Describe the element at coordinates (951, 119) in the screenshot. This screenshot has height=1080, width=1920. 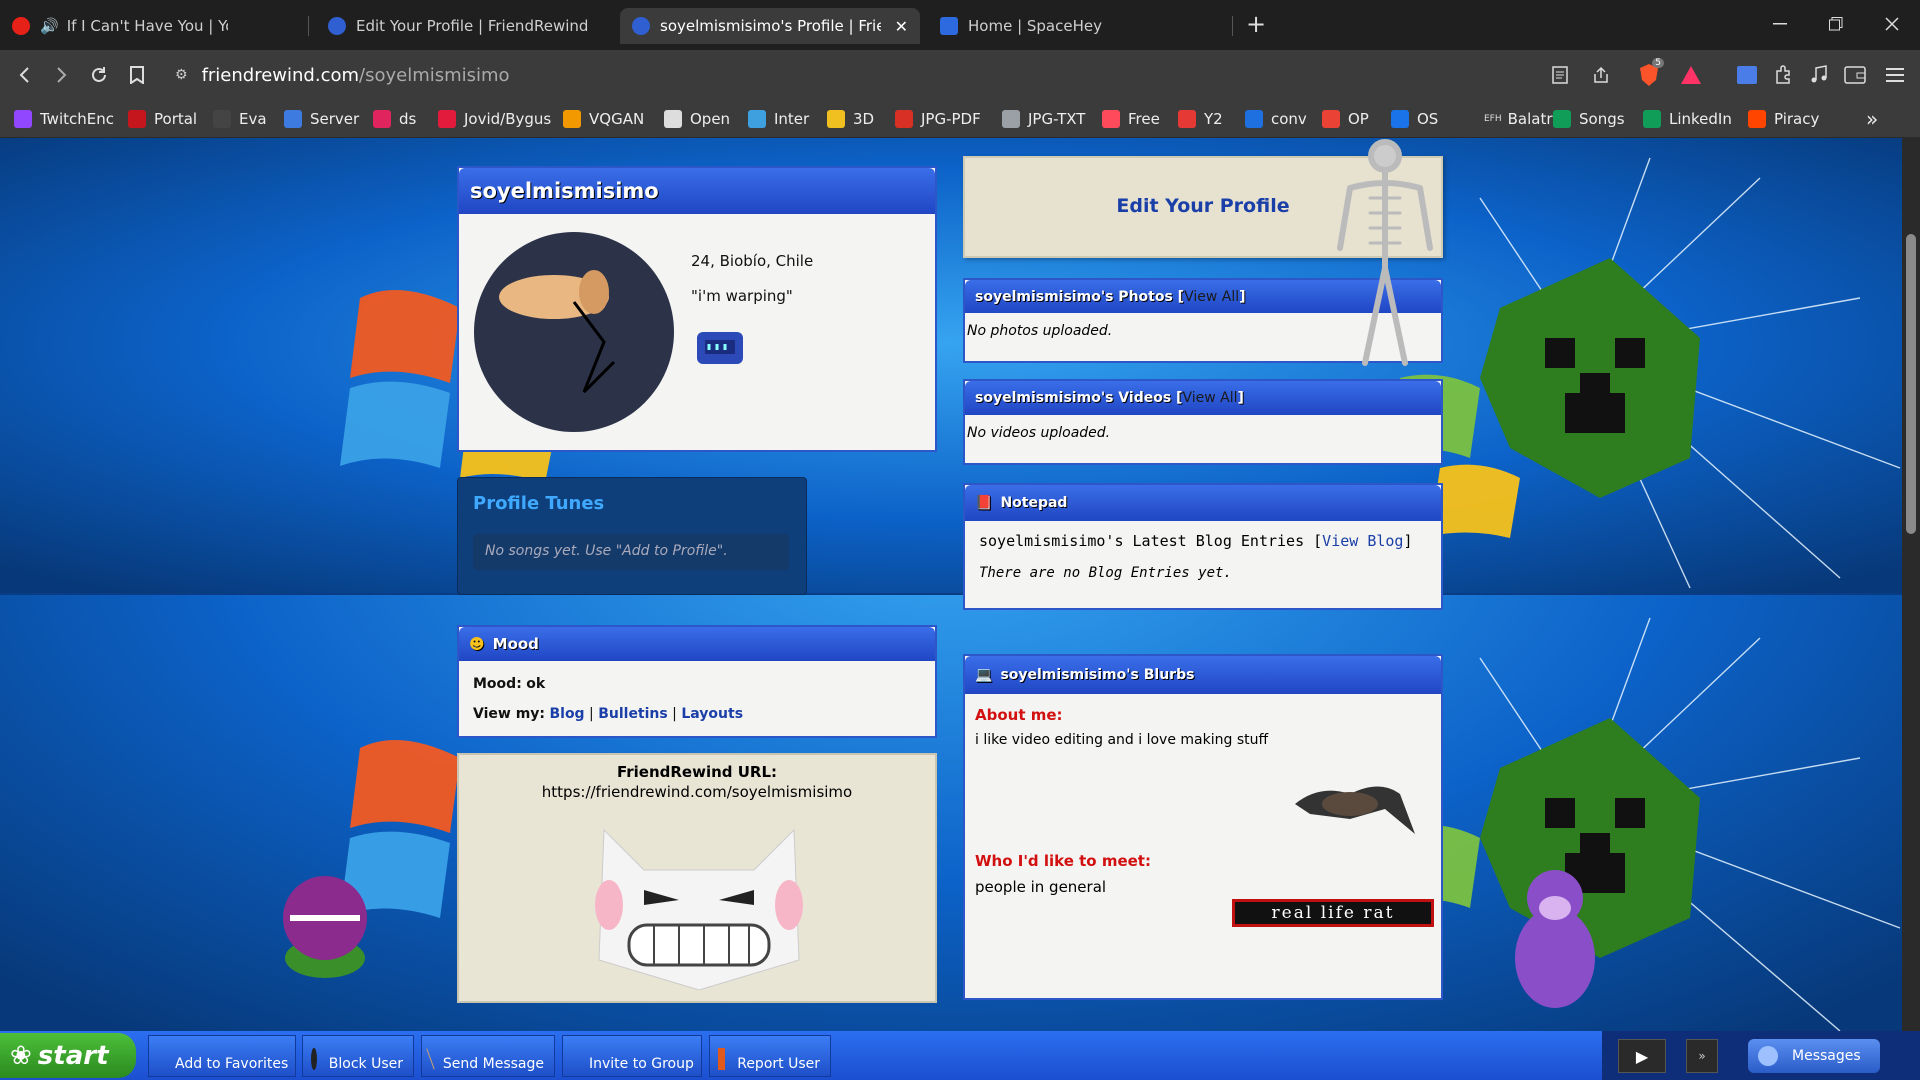
I see `bookmark-label: JPG-PDF` at that location.